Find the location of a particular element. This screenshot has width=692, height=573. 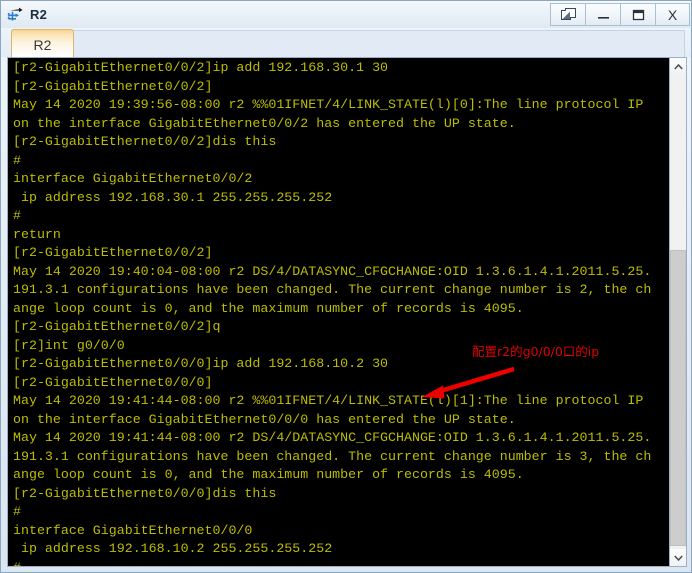

tab-strip: R2 is located at coordinates (346, 42).